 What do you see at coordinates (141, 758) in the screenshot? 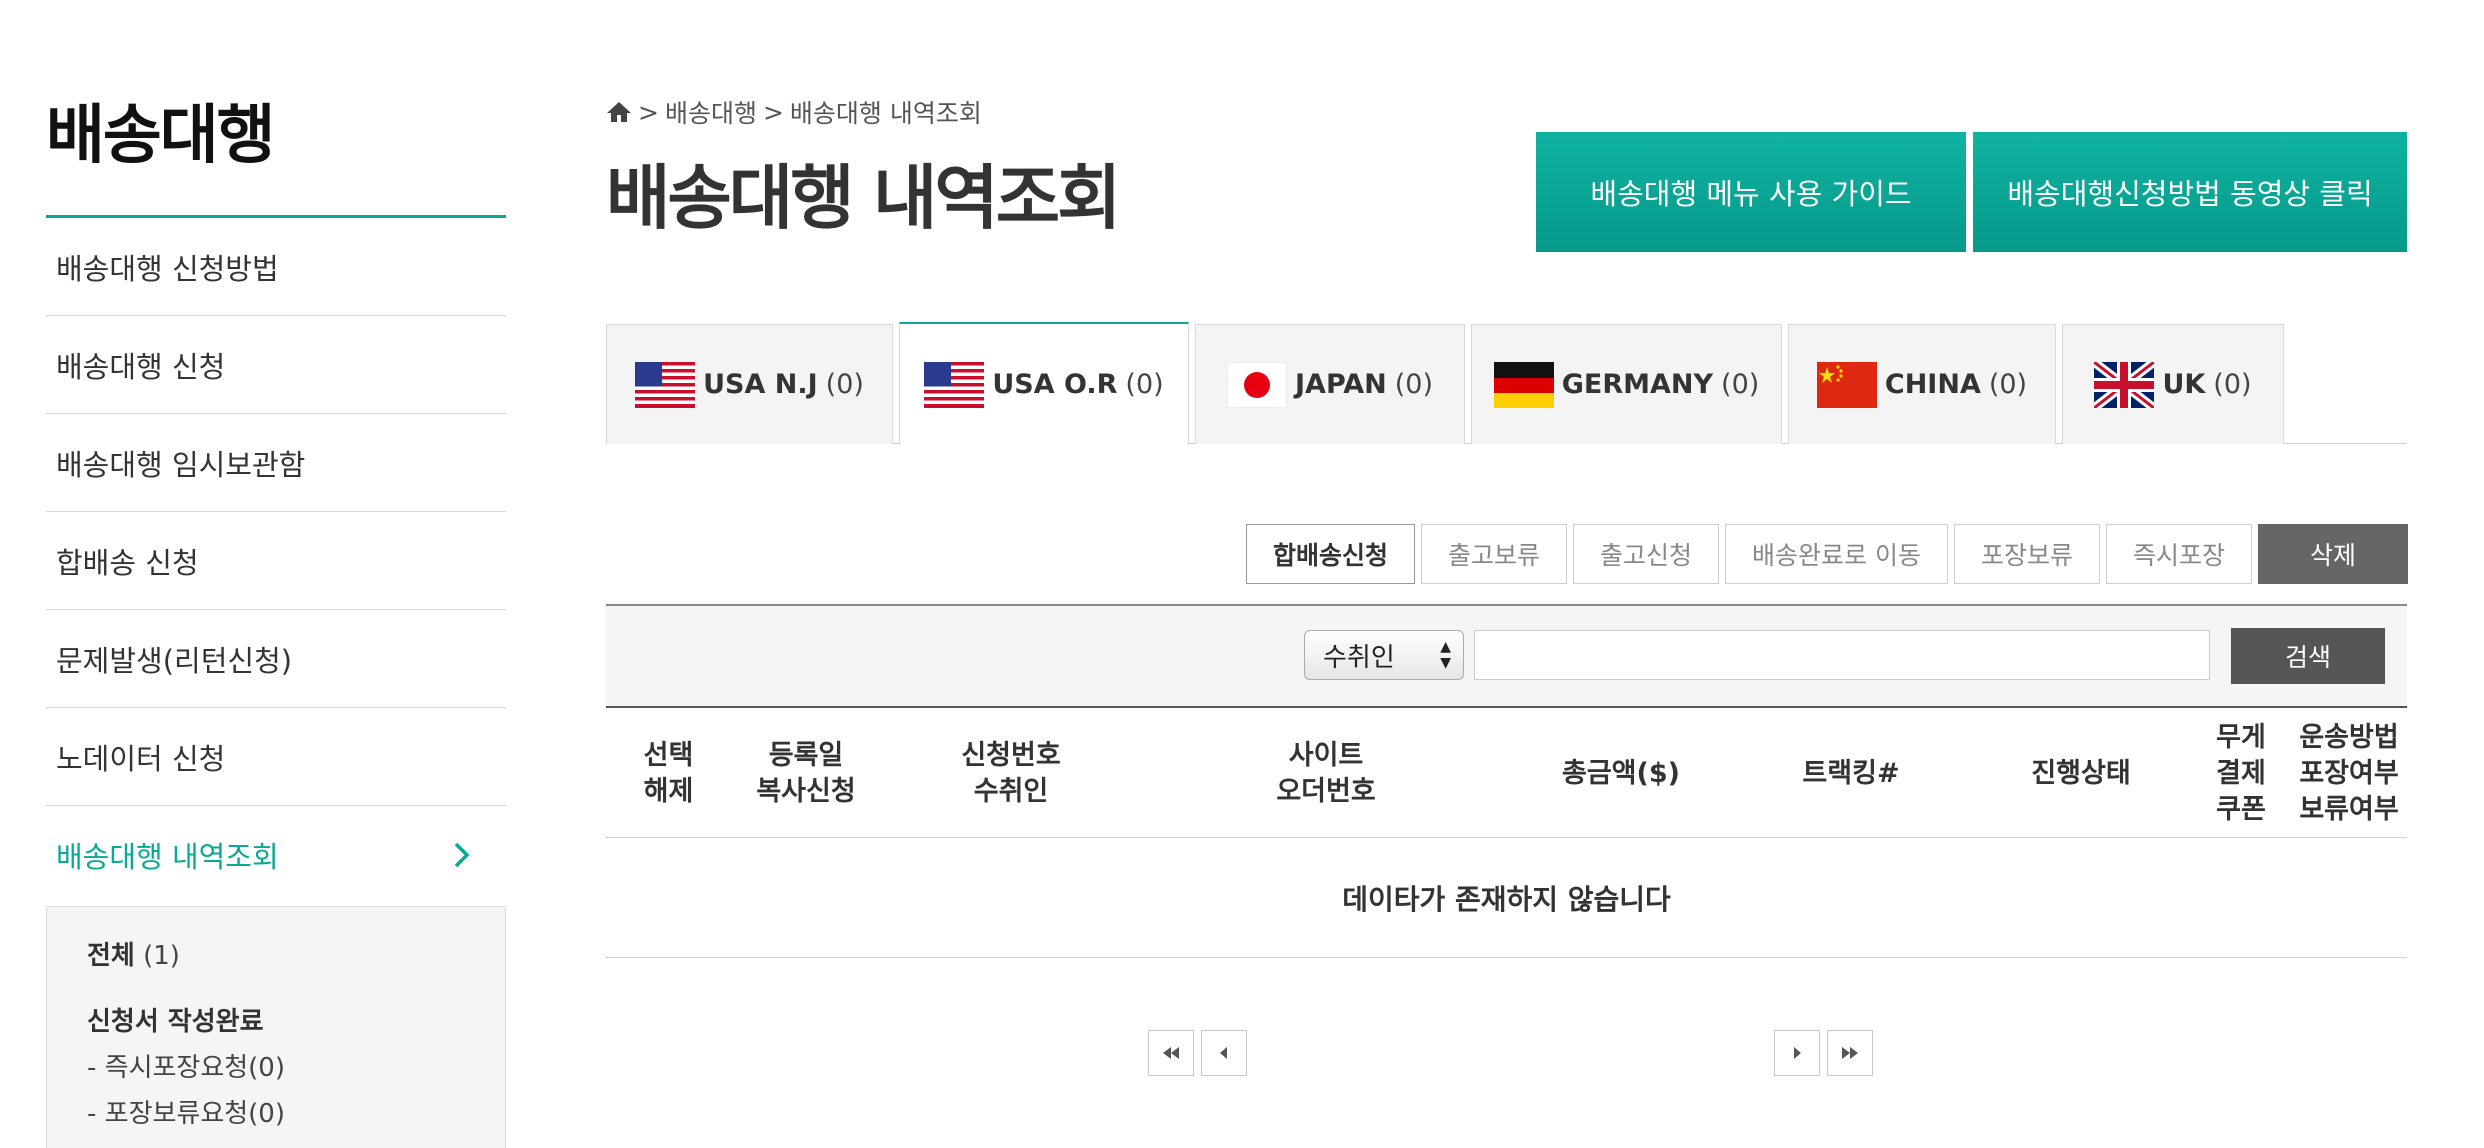
I see `sidebar-item-label: 노데이터 신청` at bounding box center [141, 758].